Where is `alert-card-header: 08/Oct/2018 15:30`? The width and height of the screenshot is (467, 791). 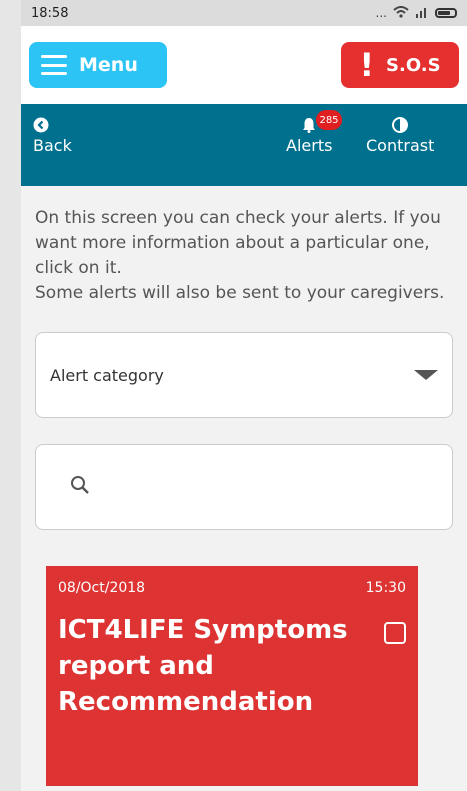 alert-card-header: 08/Oct/2018 15:30 is located at coordinates (232, 588).